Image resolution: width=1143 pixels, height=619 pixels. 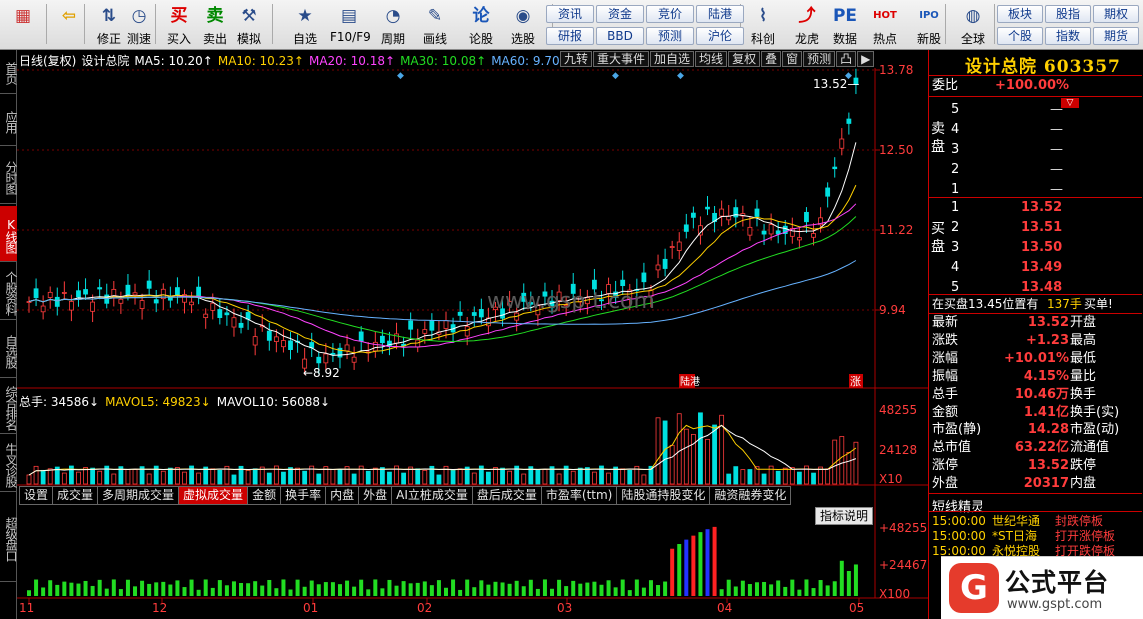 I want to click on indicator-tab: AI立桩成交量, so click(x=432, y=495).